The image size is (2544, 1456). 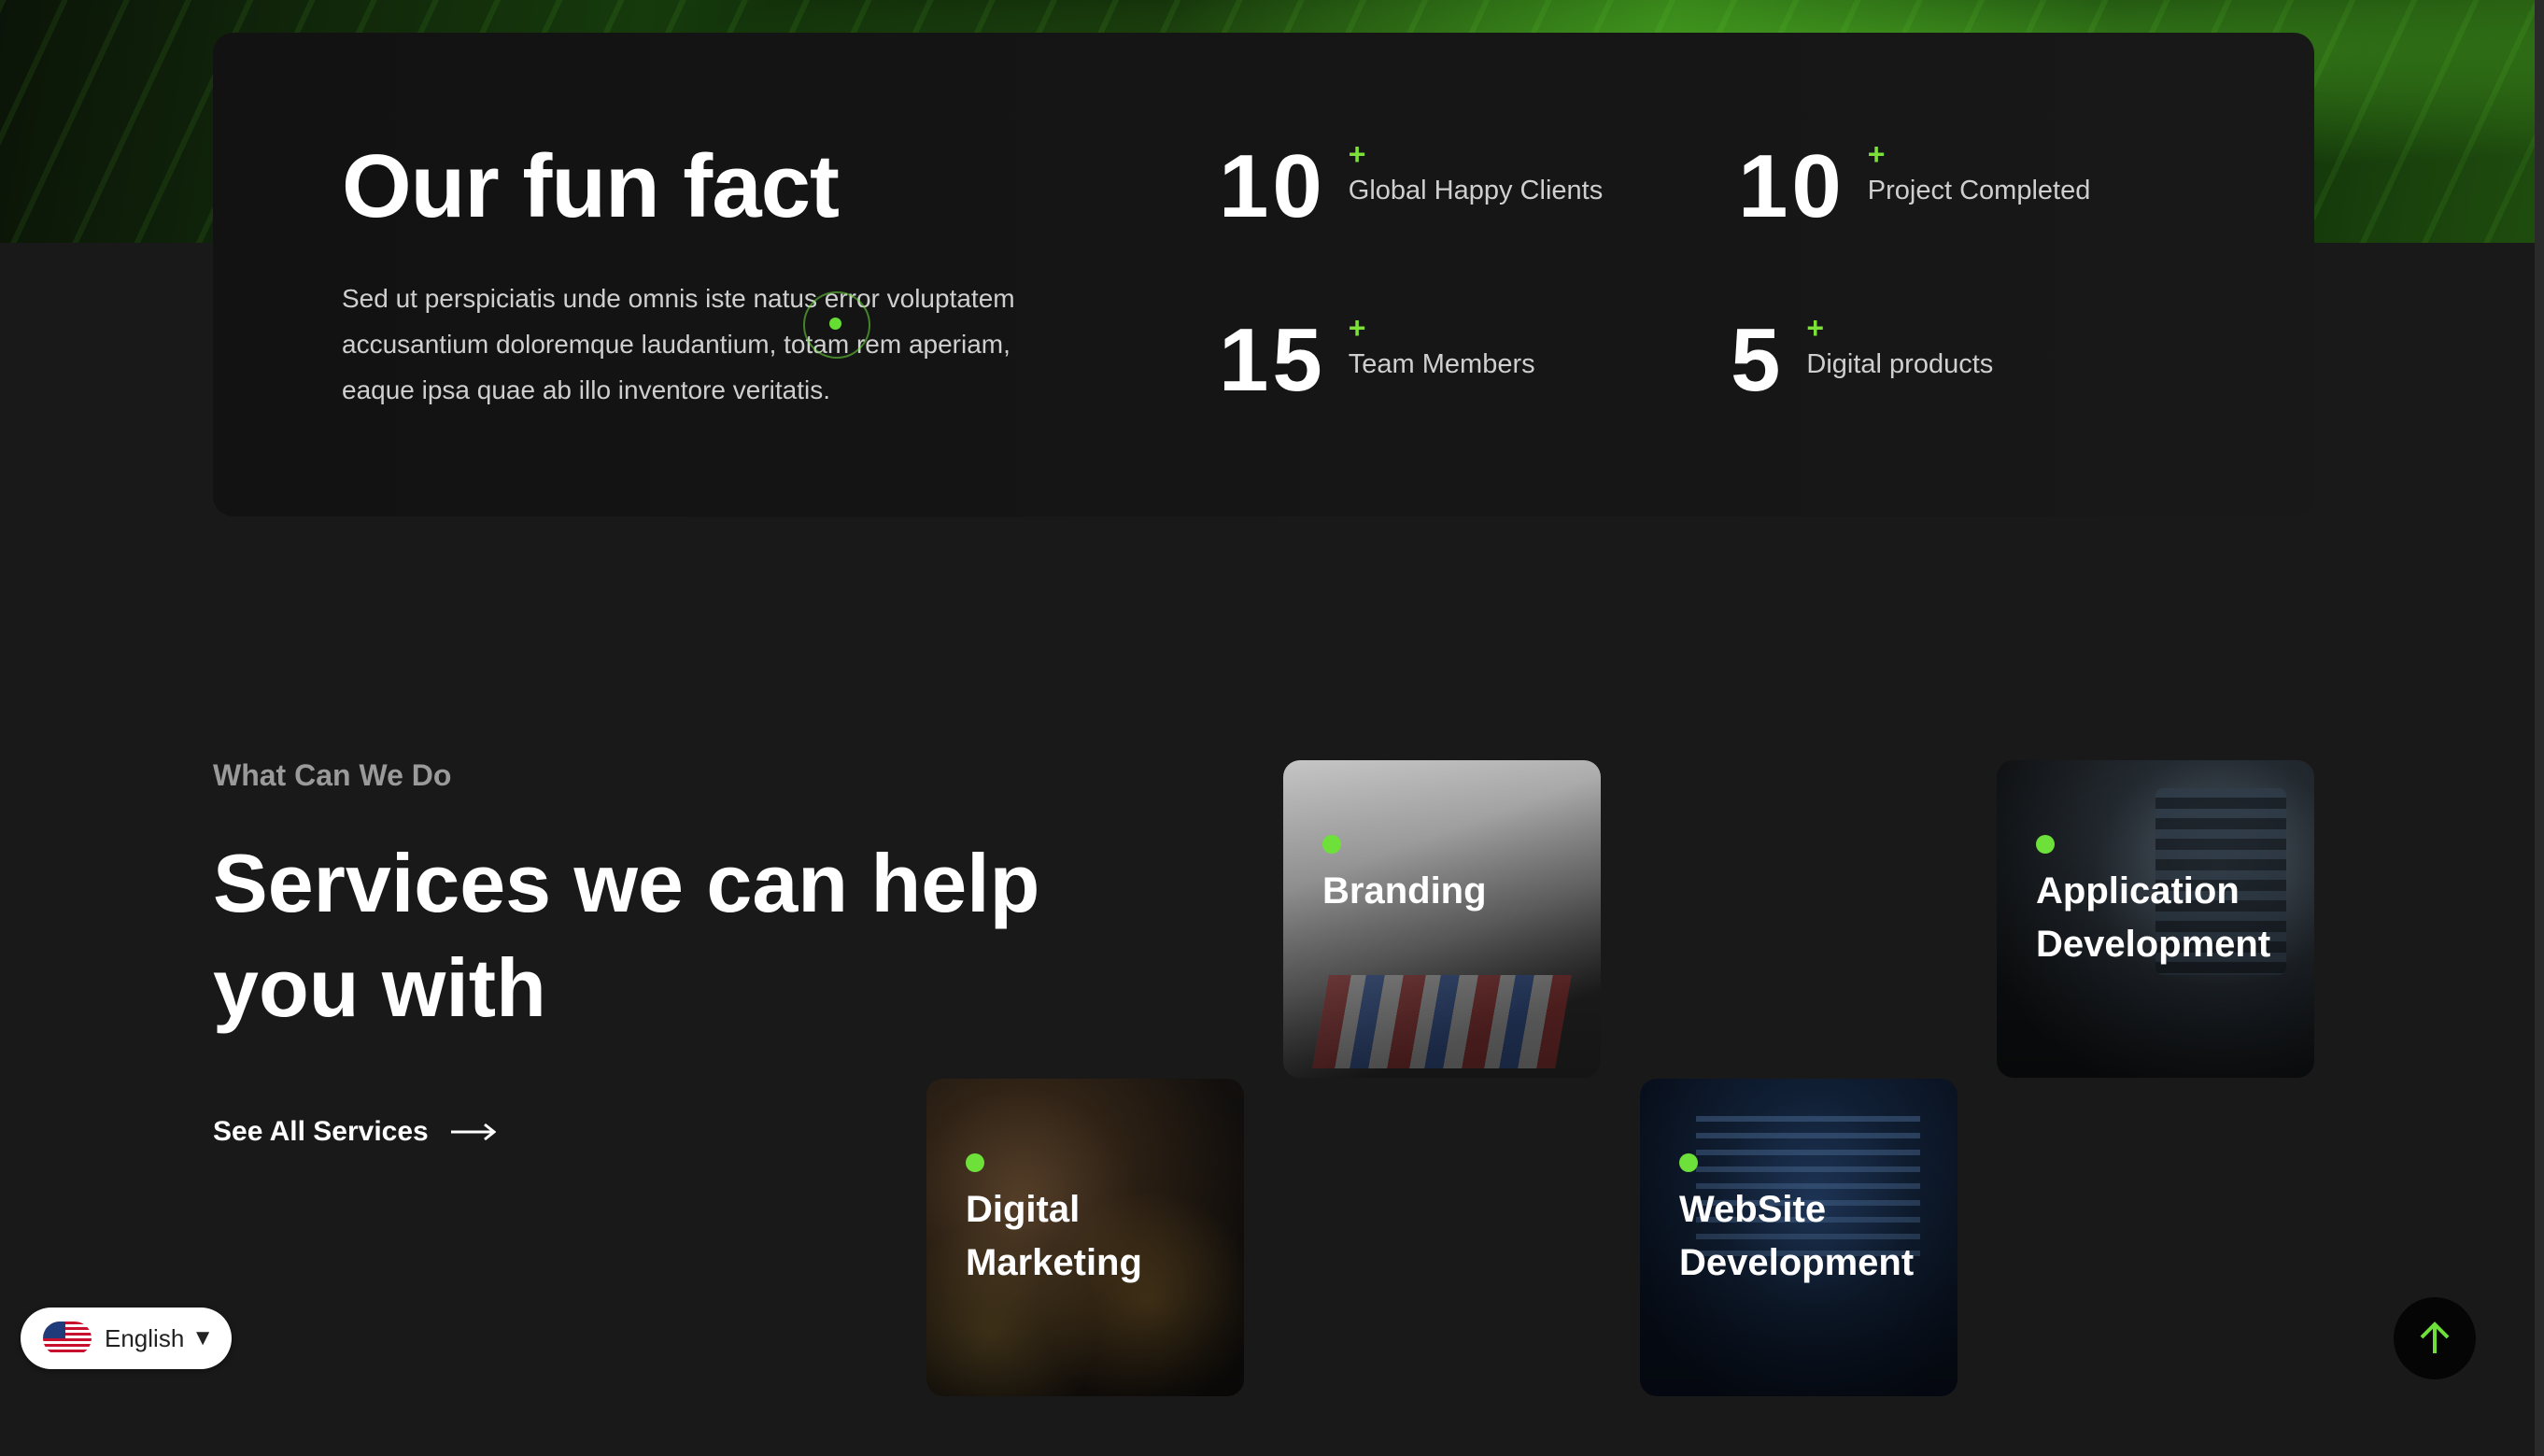 What do you see at coordinates (321, 1131) in the screenshot?
I see `see-all-services-label: See All Services` at bounding box center [321, 1131].